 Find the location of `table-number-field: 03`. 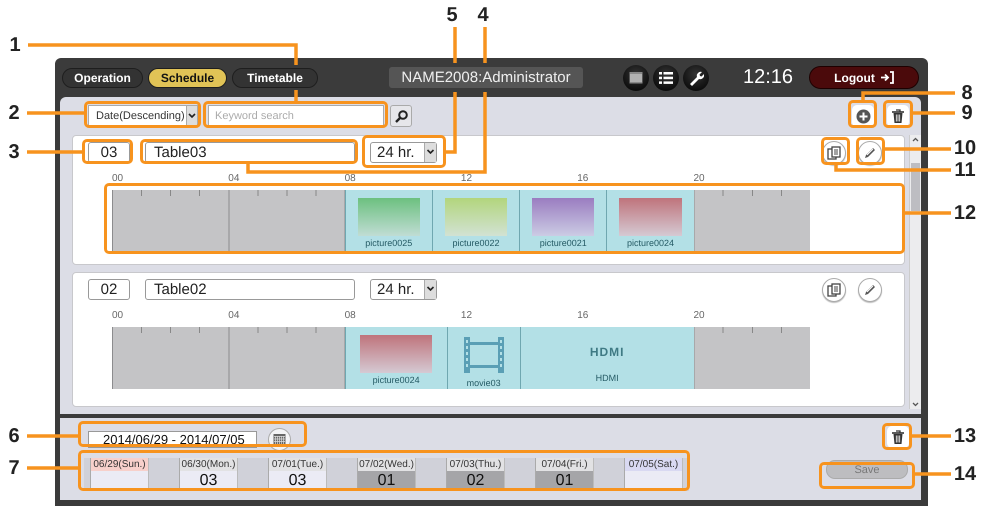

table-number-field: 03 is located at coordinates (109, 152).